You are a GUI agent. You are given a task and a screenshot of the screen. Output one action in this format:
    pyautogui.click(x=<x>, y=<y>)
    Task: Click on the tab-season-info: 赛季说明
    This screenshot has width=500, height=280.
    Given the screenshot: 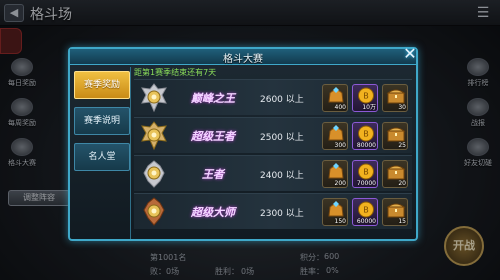 What is the action you would take?
    pyautogui.click(x=102, y=121)
    